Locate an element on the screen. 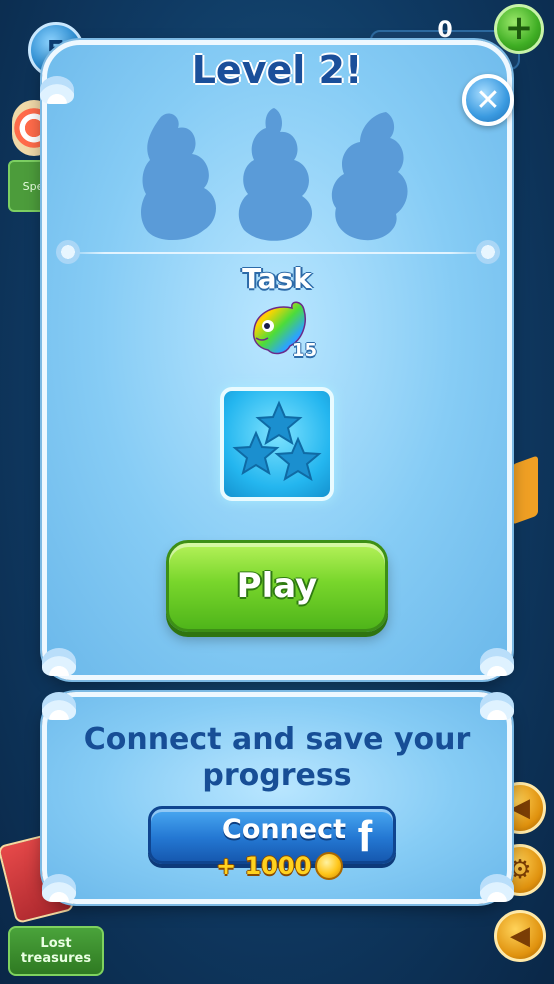  add-coins-button: + is located at coordinates (519, 29).